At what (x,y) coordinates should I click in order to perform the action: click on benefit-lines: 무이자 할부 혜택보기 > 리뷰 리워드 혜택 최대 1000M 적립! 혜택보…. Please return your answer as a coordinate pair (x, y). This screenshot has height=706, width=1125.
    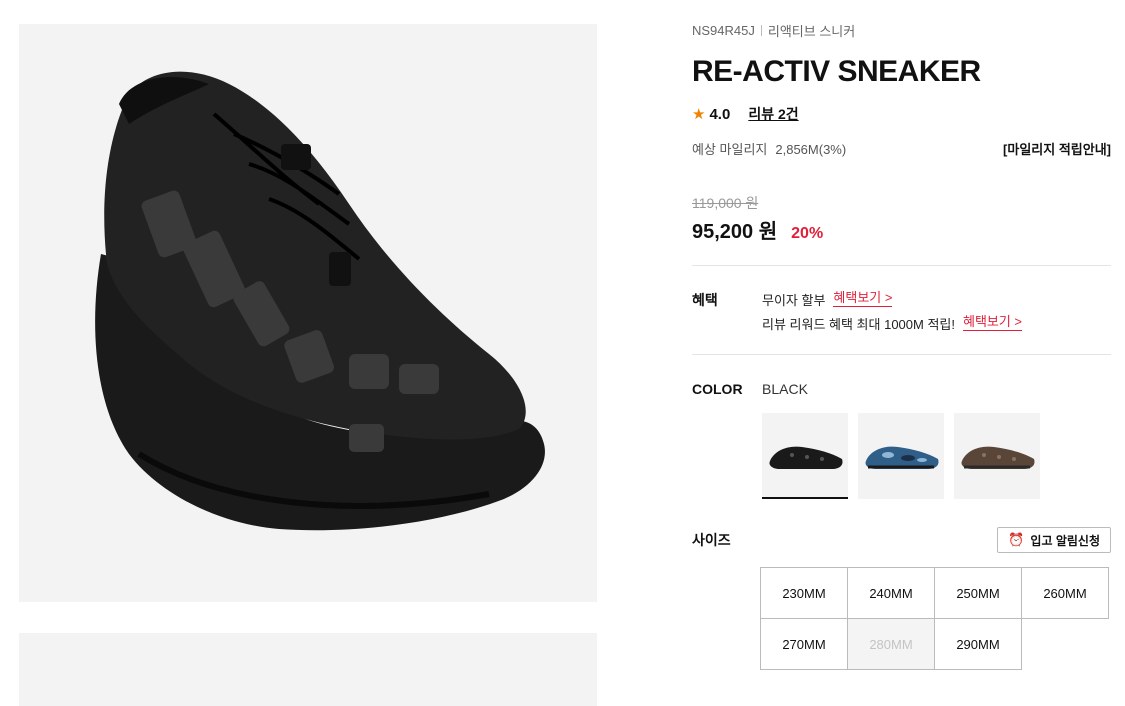
    Looking at the image, I should click on (892, 315).